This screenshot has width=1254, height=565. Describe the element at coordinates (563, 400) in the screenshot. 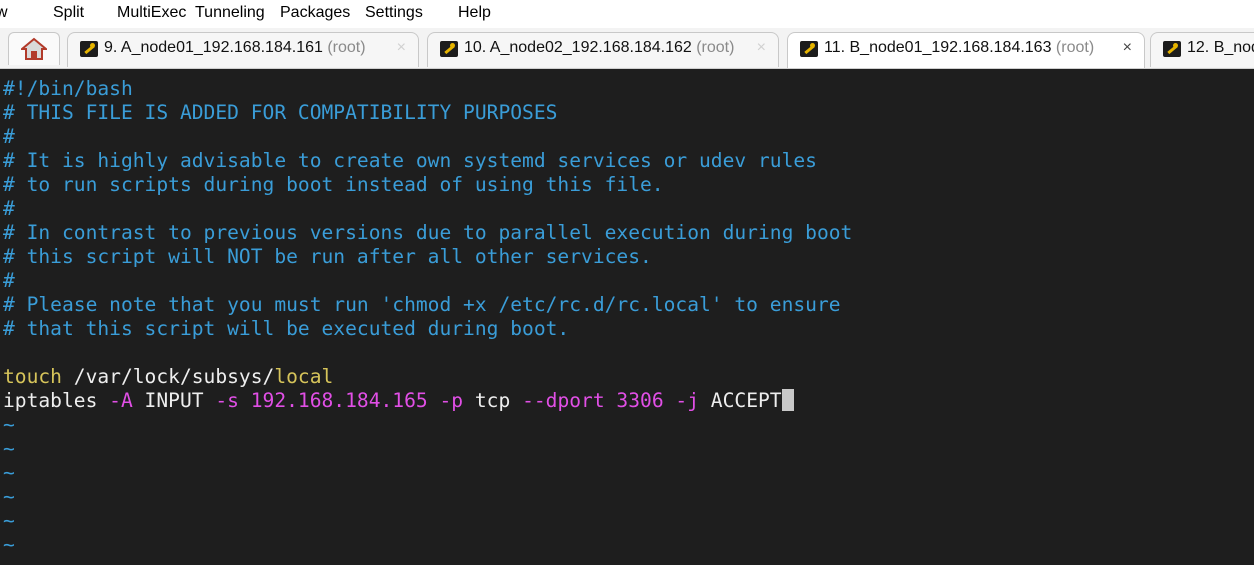

I see `option-dport: --dport` at that location.